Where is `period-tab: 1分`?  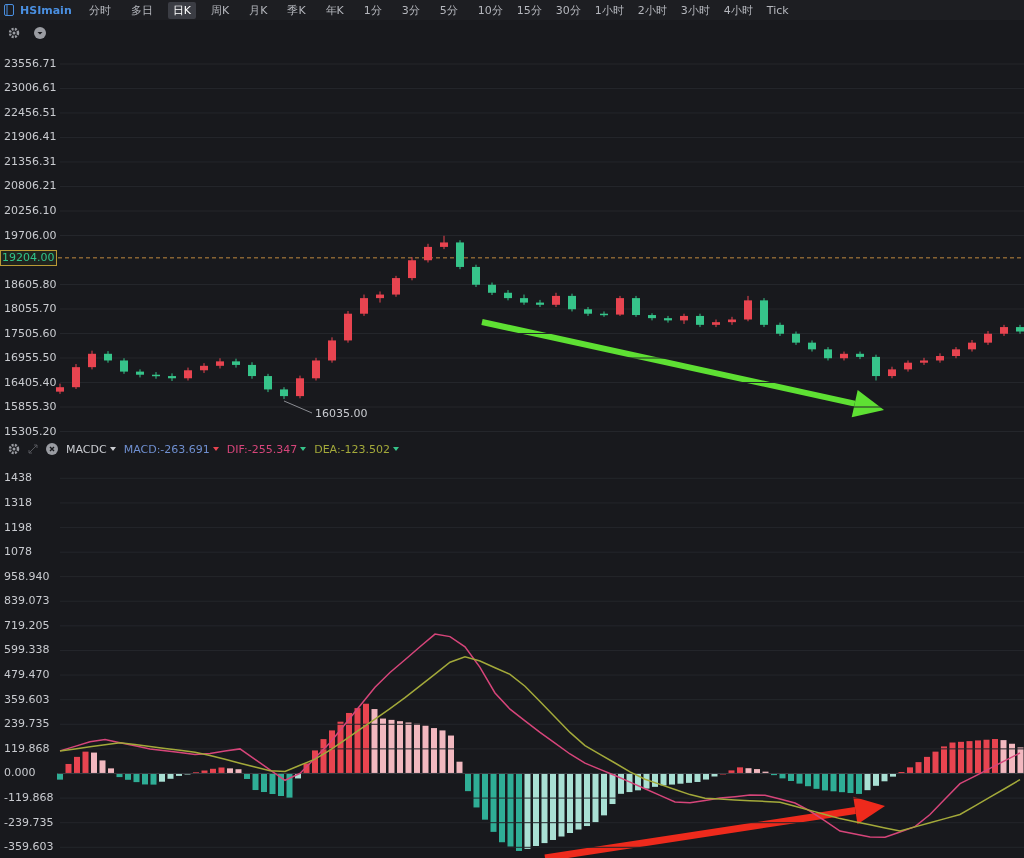
period-tab: 1分 is located at coordinates (372, 10).